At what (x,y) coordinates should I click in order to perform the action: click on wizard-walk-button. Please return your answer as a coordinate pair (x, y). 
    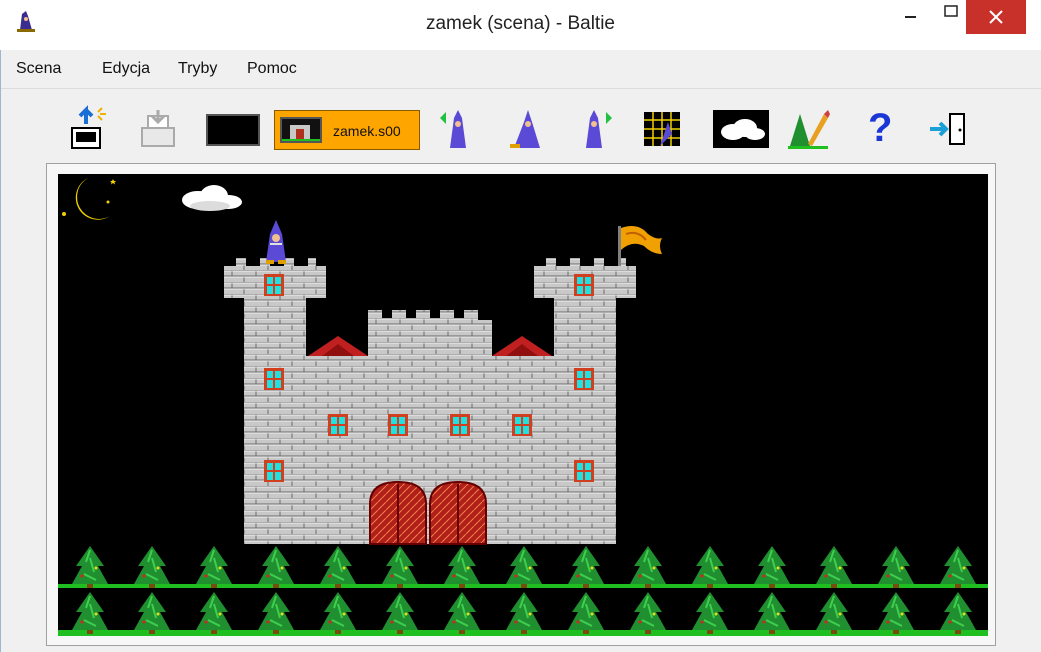
    Looking at the image, I should click on (526, 129).